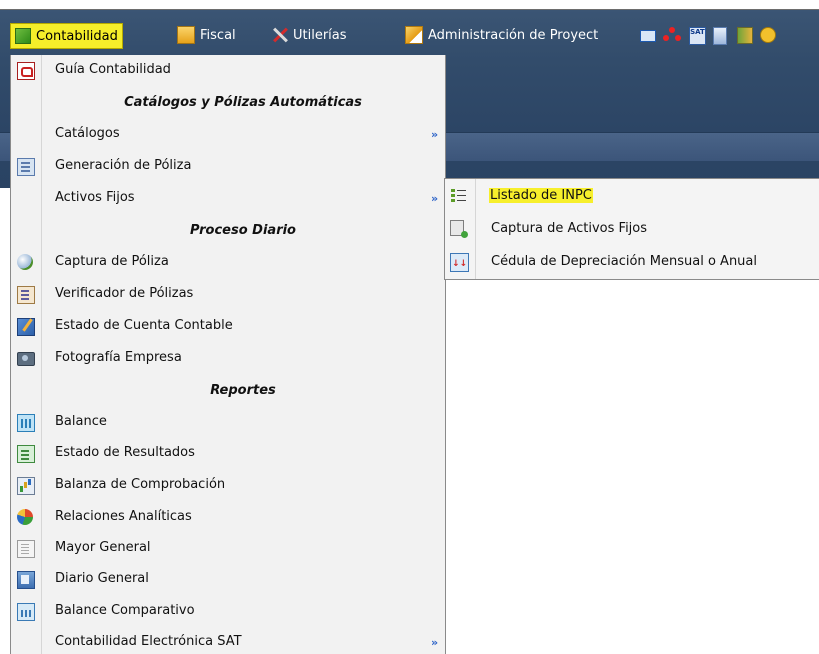 The height and width of the screenshot is (654, 819). I want to click on menu-item-estado-cuenta: Estado de Cuenta Contable, so click(228, 326).